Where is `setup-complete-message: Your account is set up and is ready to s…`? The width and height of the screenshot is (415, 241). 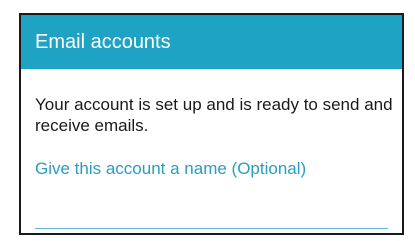 setup-complete-message: Your account is set up and is ready to s… is located at coordinates (214, 115).